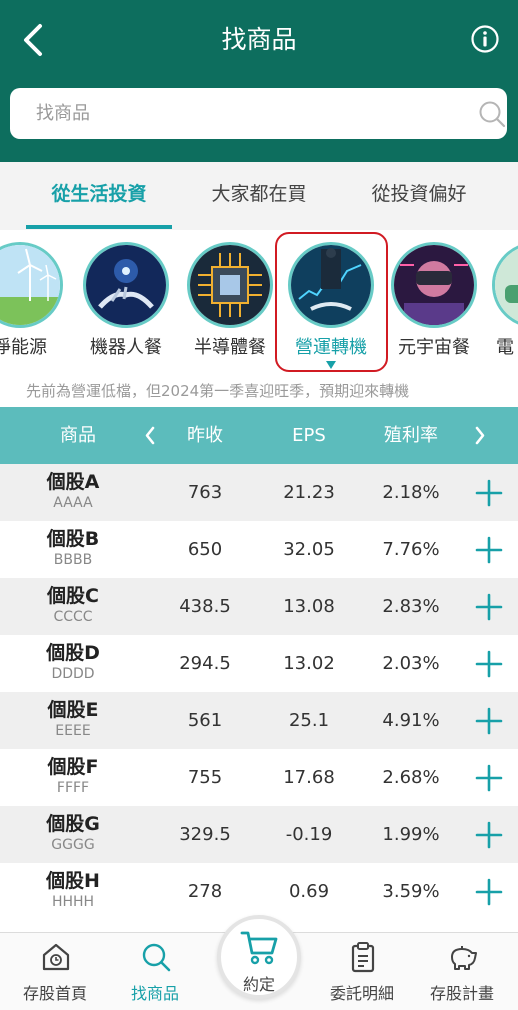  What do you see at coordinates (411, 435) in the screenshot?
I see `column-header-yield: 殖利率` at bounding box center [411, 435].